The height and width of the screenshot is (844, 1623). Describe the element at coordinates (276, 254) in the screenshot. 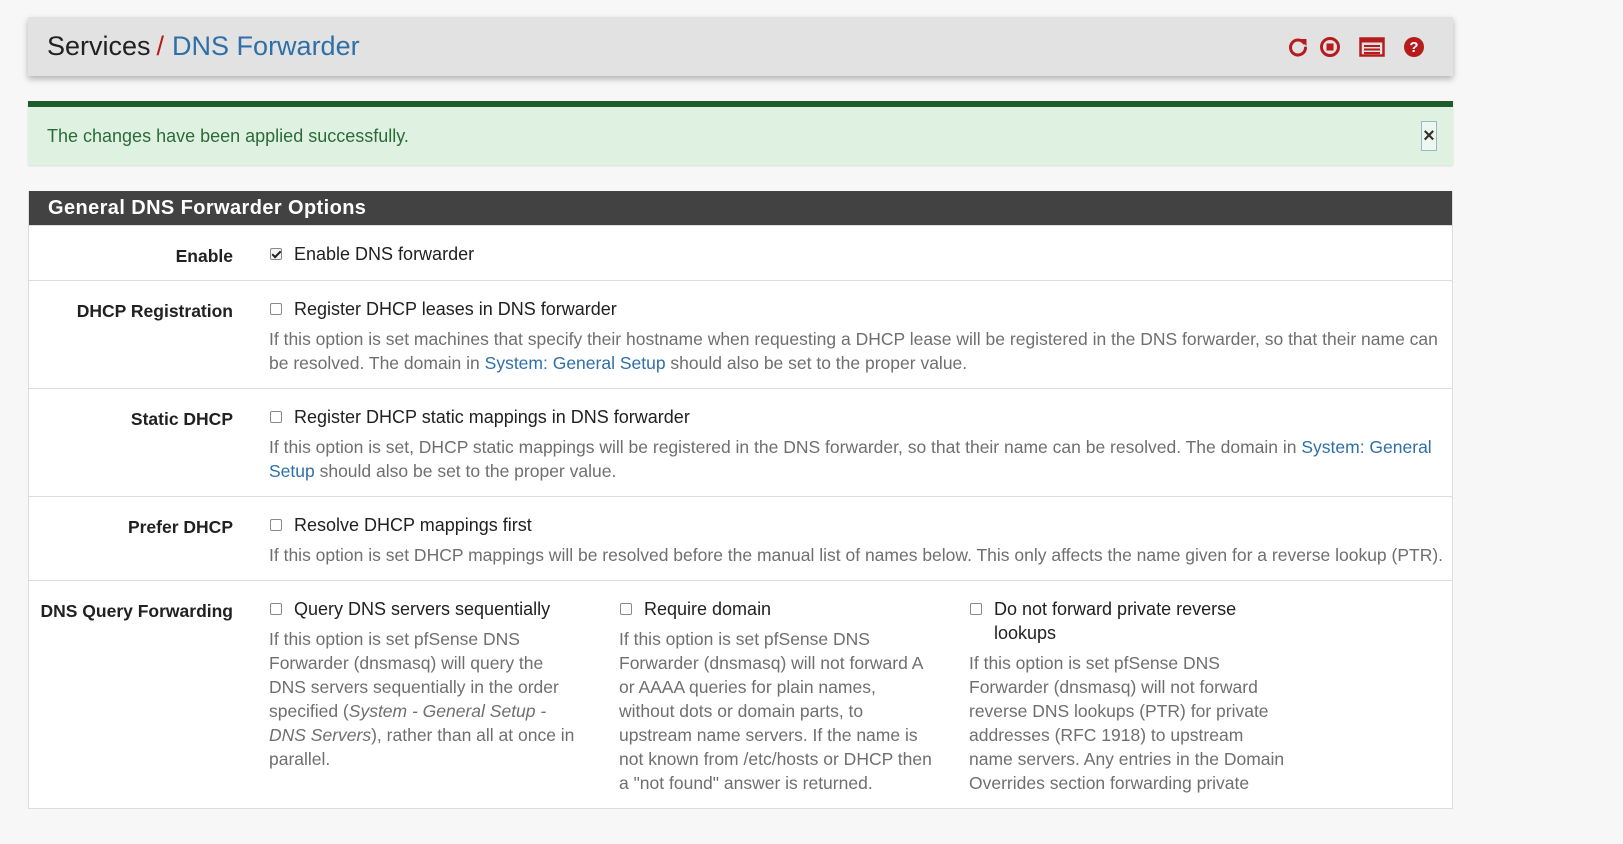

I see `enable-checkbox` at that location.